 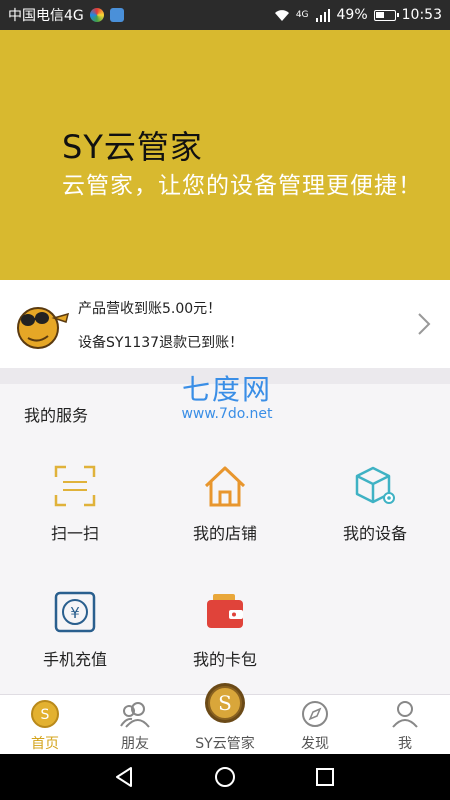 What do you see at coordinates (43, 328) in the screenshot?
I see `mascot-icon` at bounding box center [43, 328].